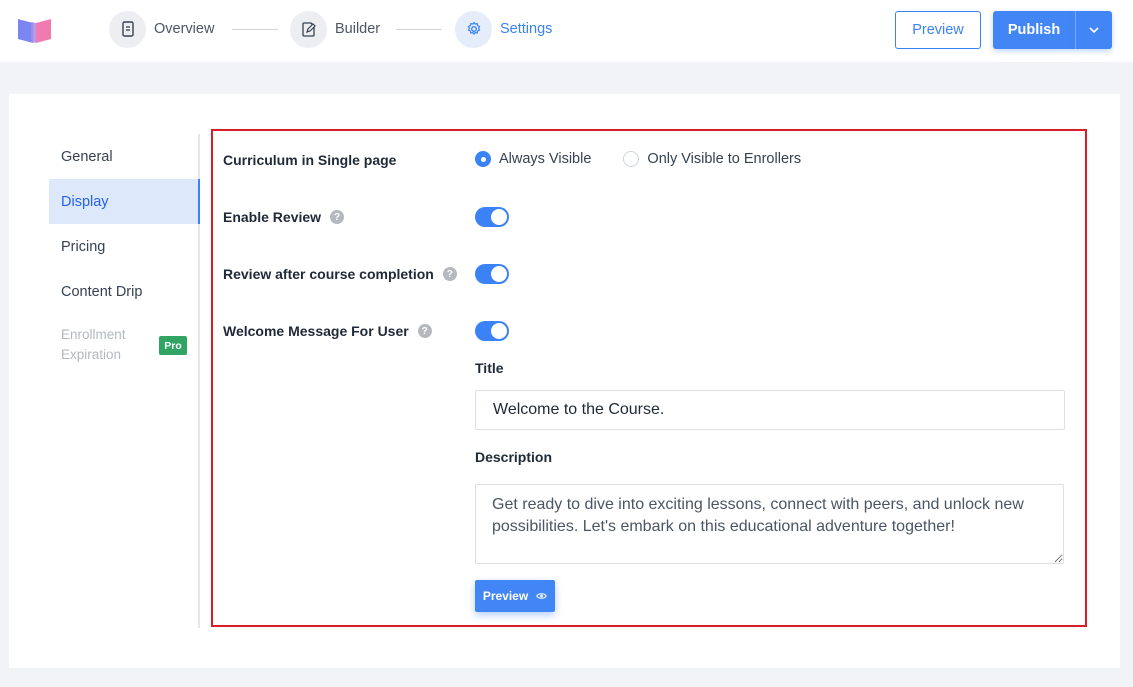  What do you see at coordinates (545, 159) in the screenshot?
I see `radio-label-always-visible: Always Visible` at bounding box center [545, 159].